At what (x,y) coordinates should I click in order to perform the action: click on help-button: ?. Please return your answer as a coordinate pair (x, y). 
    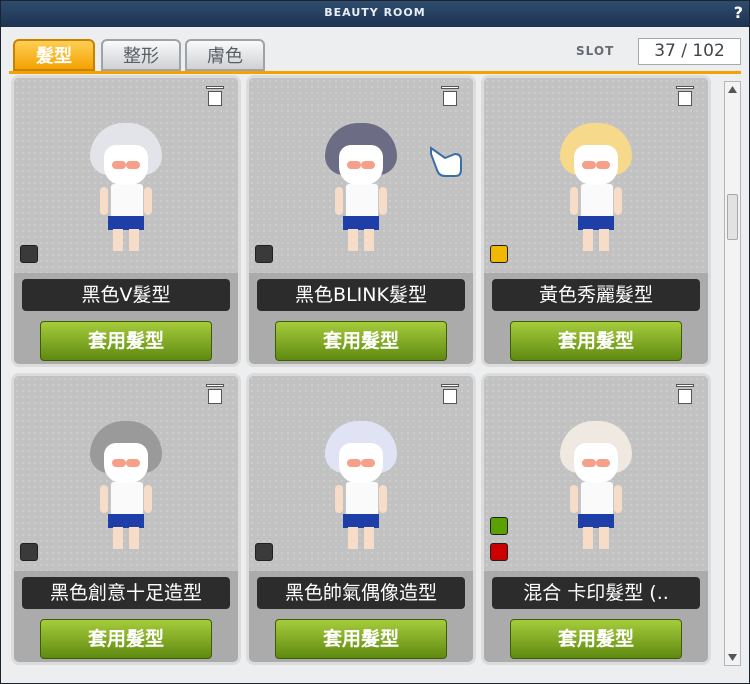
    Looking at the image, I should click on (738, 12).